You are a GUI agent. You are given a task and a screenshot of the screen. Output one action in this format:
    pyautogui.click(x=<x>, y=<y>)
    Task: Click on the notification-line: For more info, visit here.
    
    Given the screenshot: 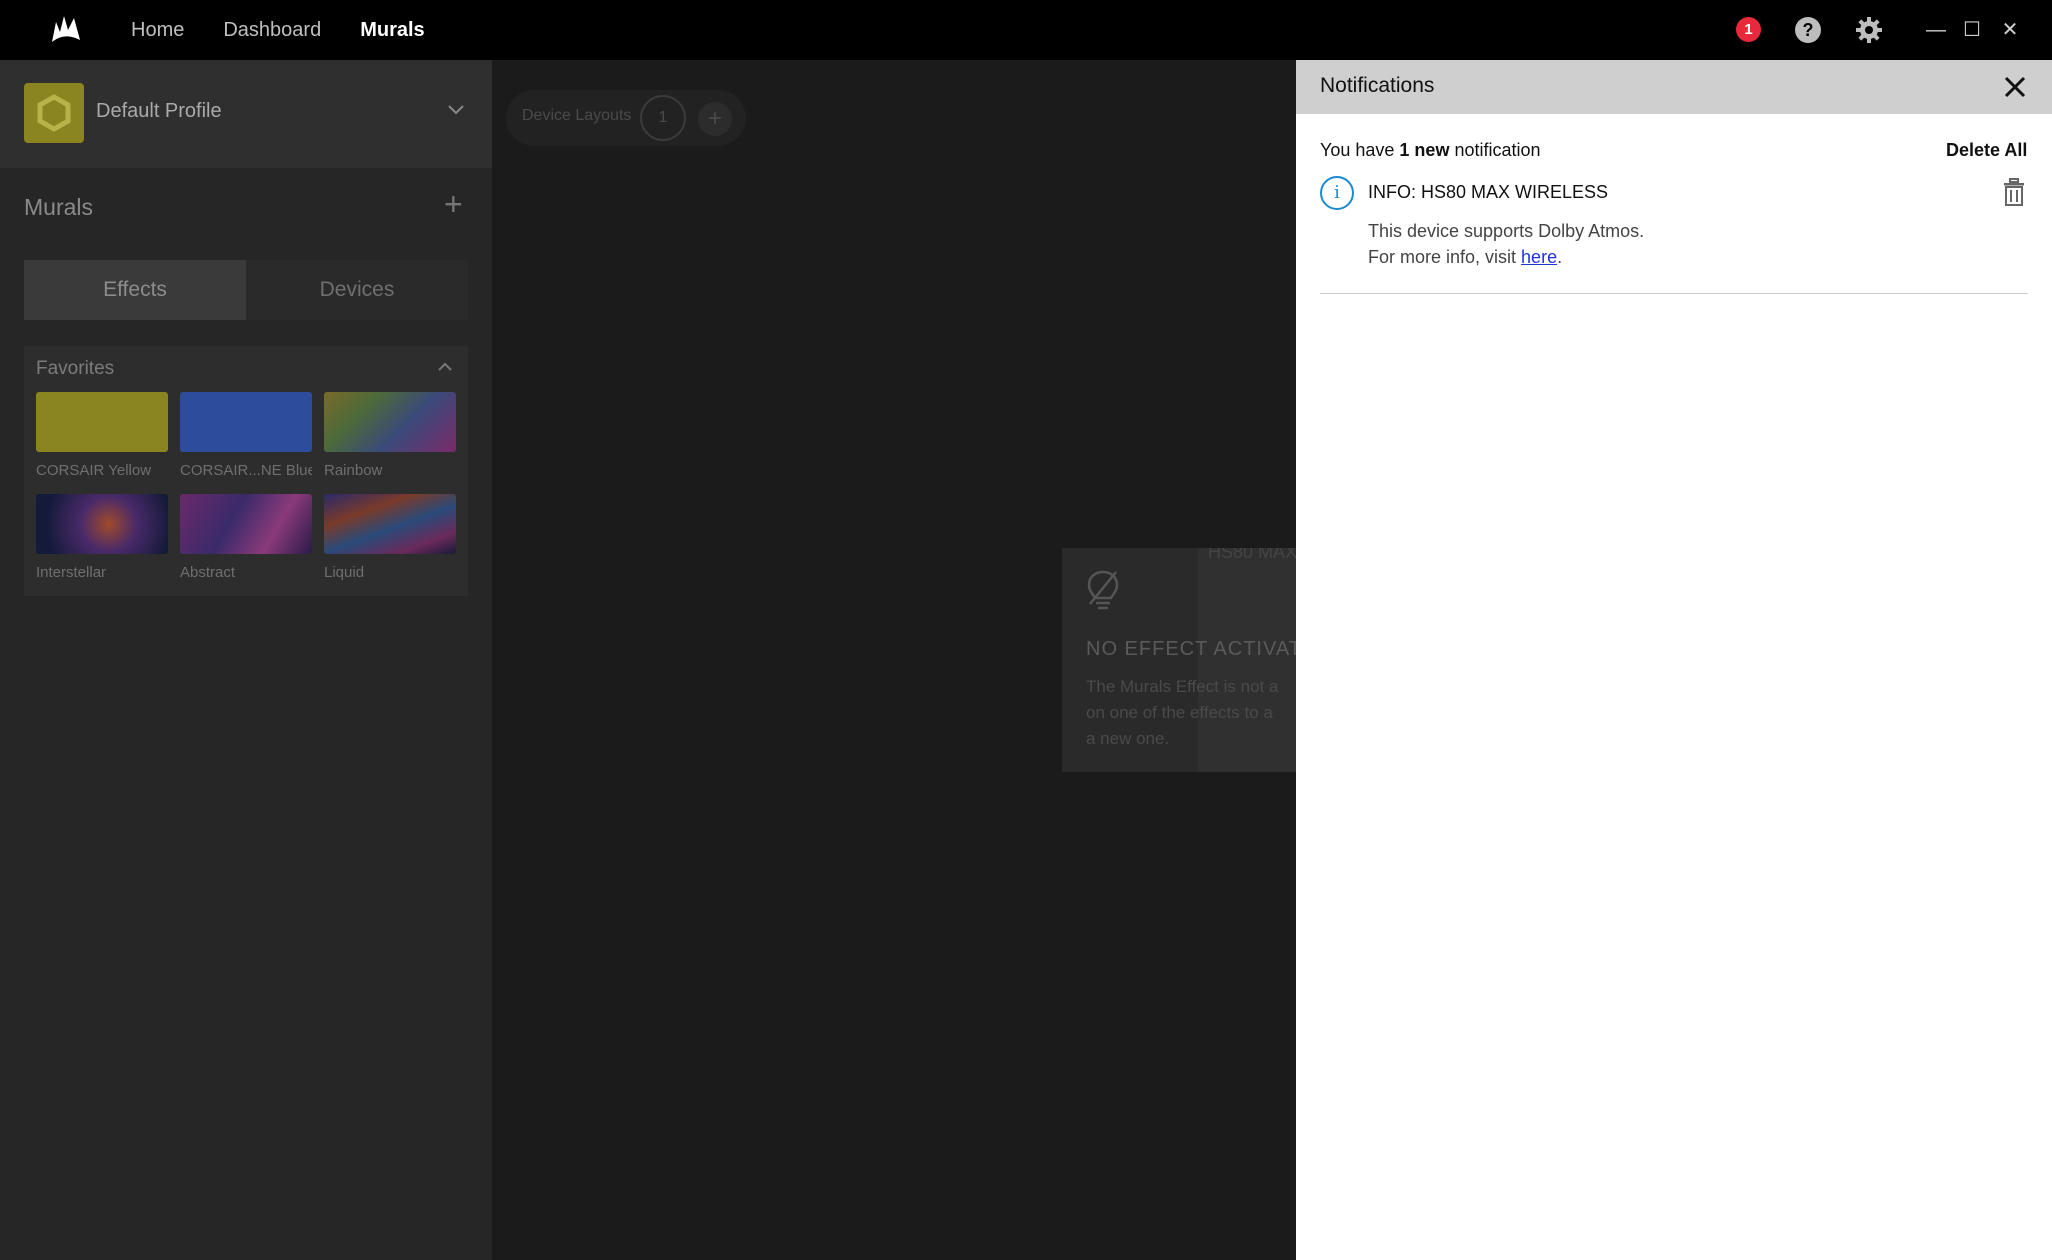 What is the action you would take?
    pyautogui.click(x=1506, y=257)
    